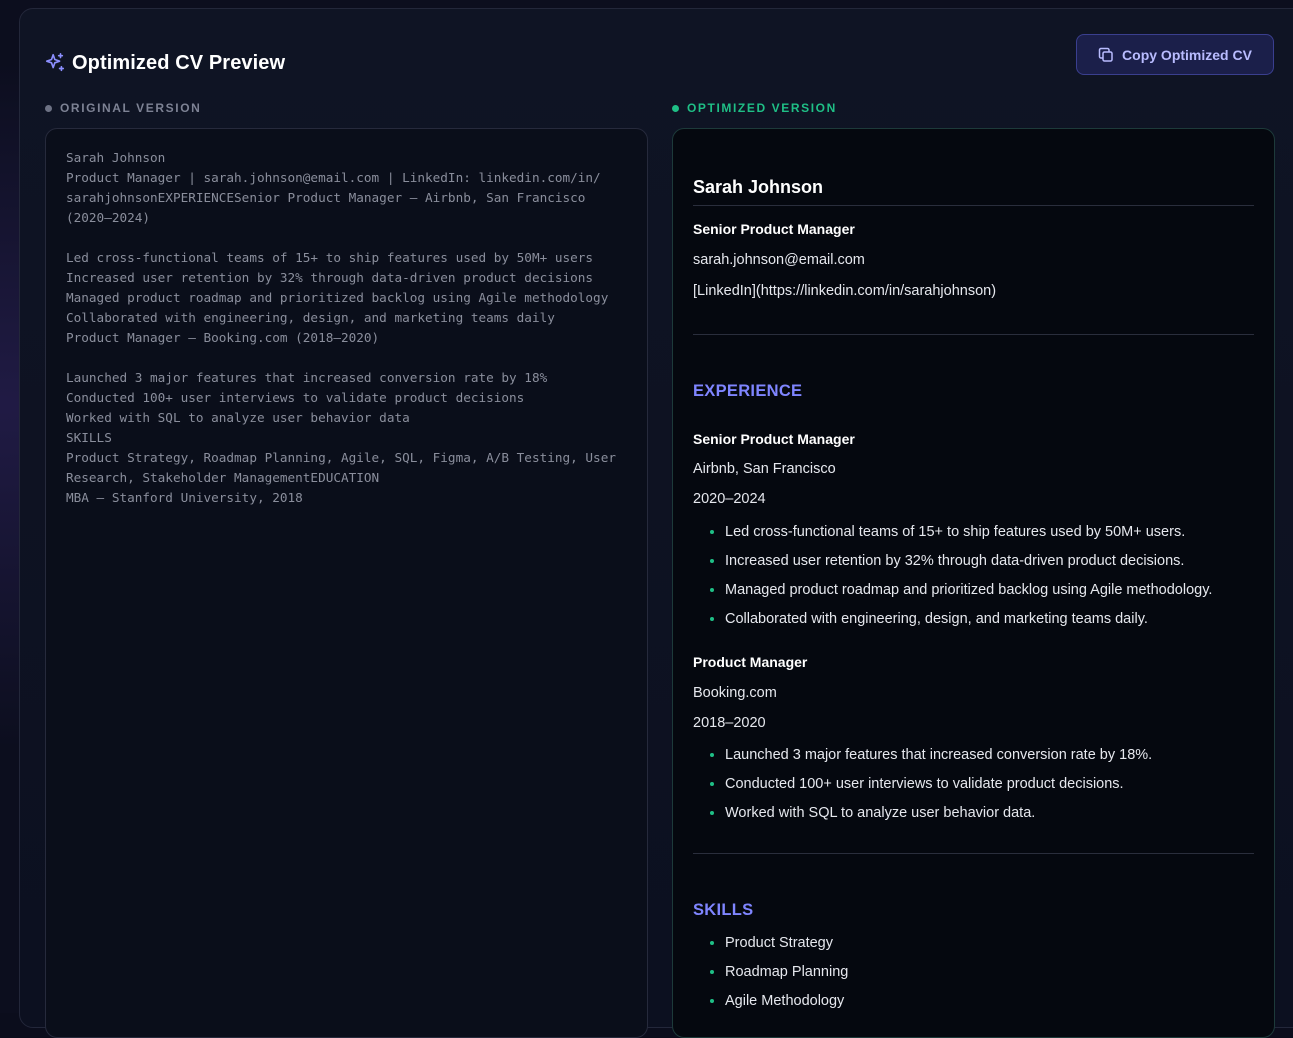 This screenshot has height=1038, width=1293. What do you see at coordinates (764, 469) in the screenshot?
I see `job-company: Airbnb, San Francisco` at bounding box center [764, 469].